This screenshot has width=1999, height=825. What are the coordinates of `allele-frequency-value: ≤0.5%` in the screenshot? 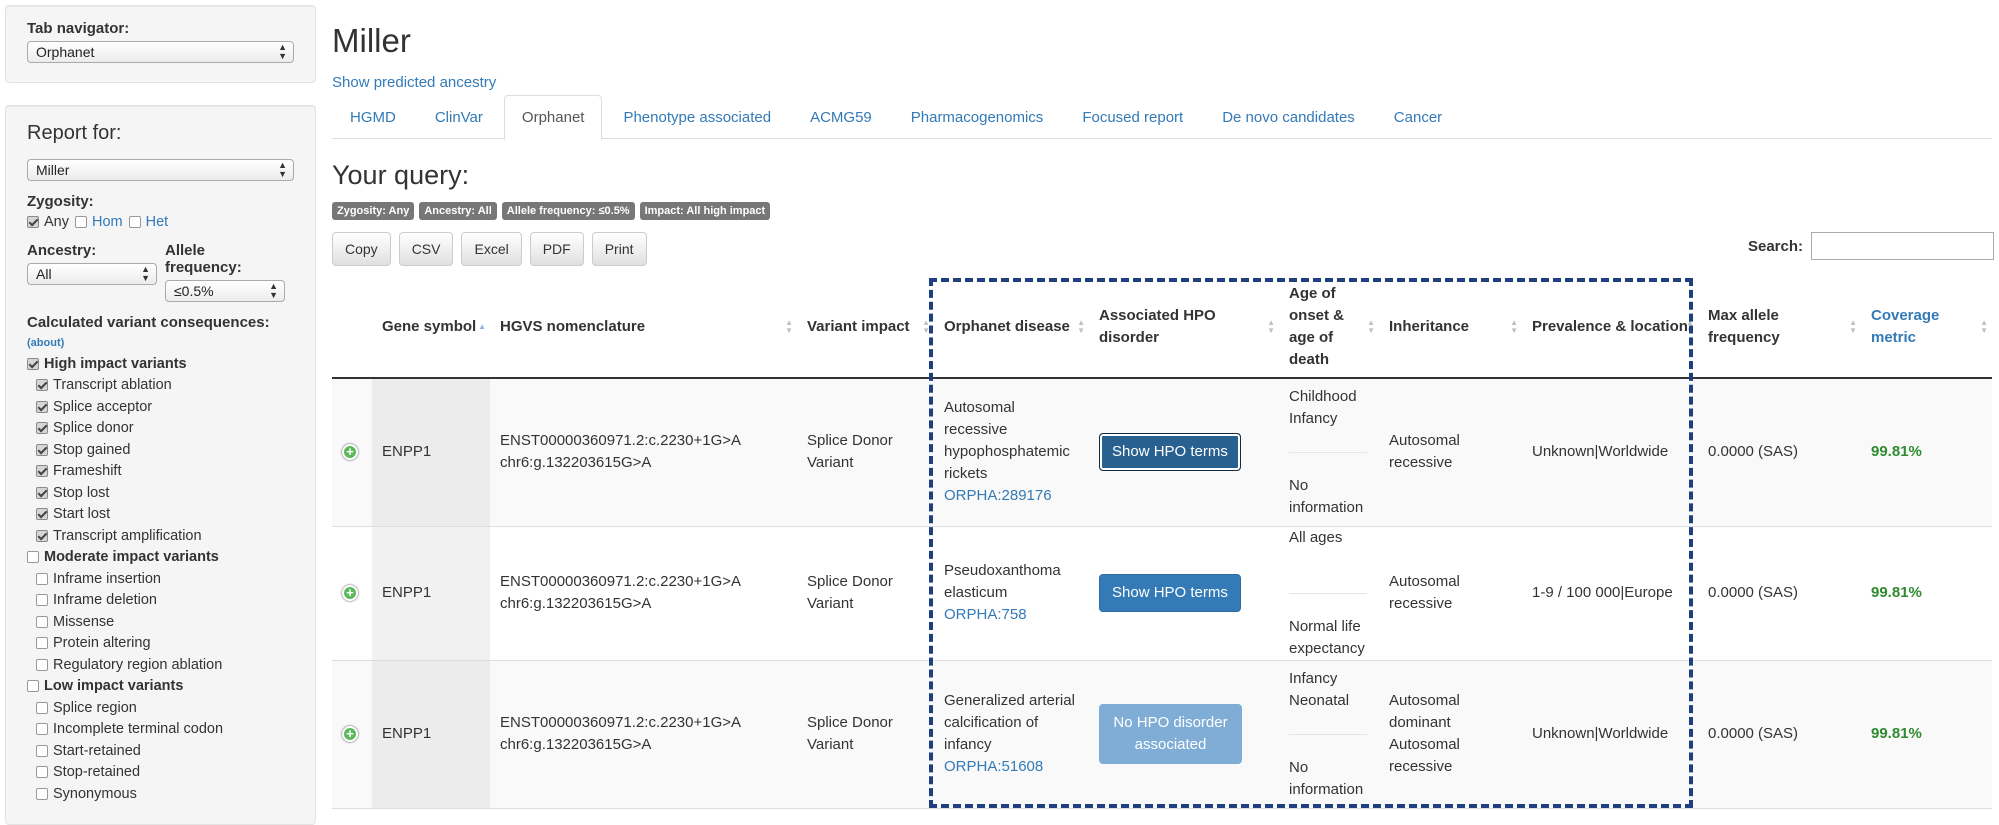 It's located at (194, 291).